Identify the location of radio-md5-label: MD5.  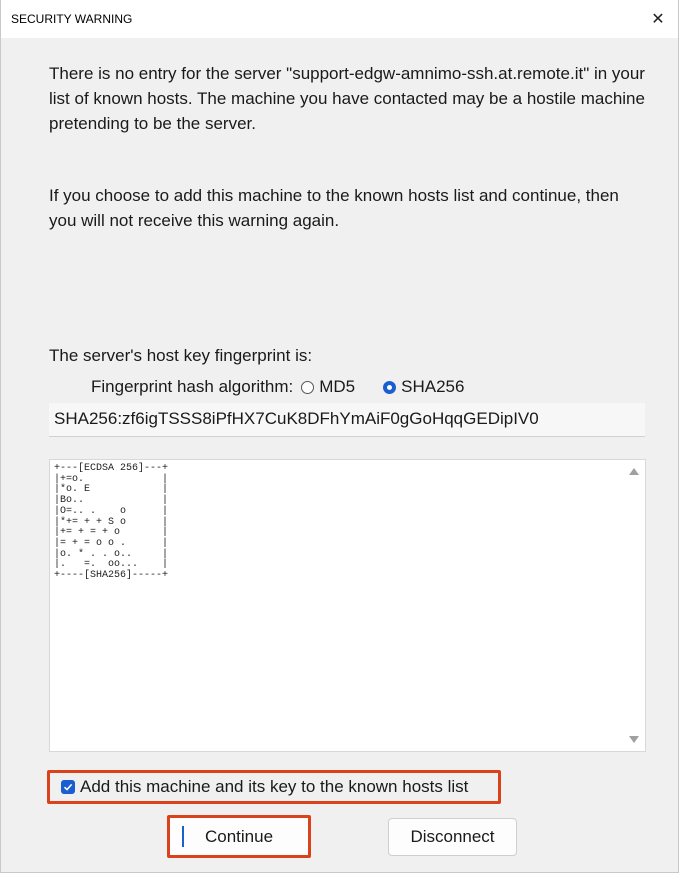
(337, 386).